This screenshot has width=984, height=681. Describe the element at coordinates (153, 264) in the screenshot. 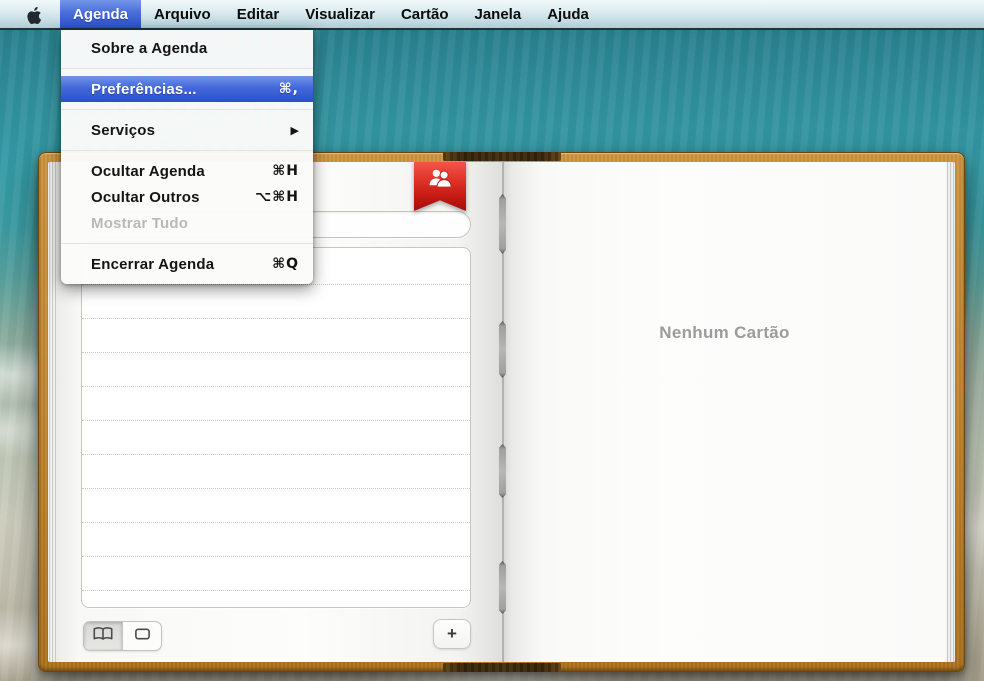

I see `menu-item-label: Encerrar Agenda` at that location.